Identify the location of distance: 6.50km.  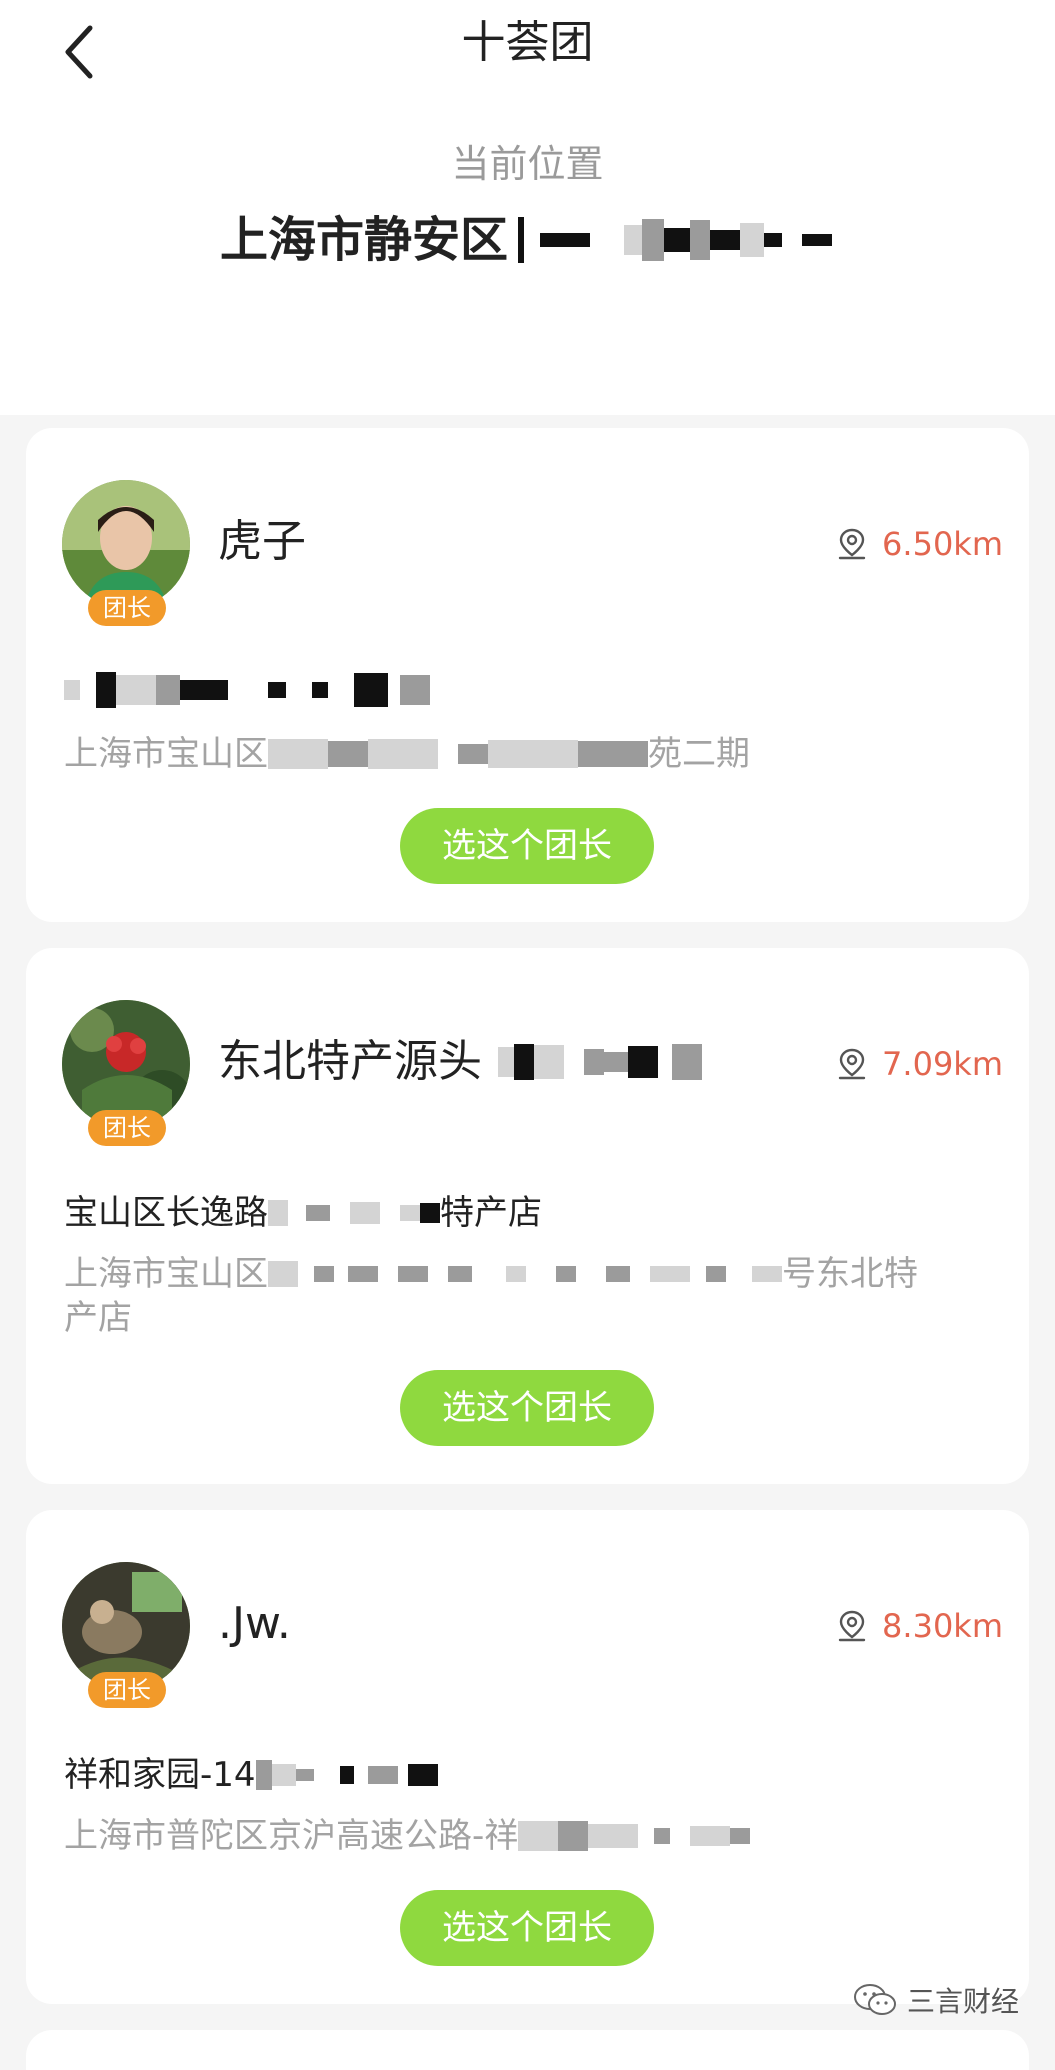
(919, 544).